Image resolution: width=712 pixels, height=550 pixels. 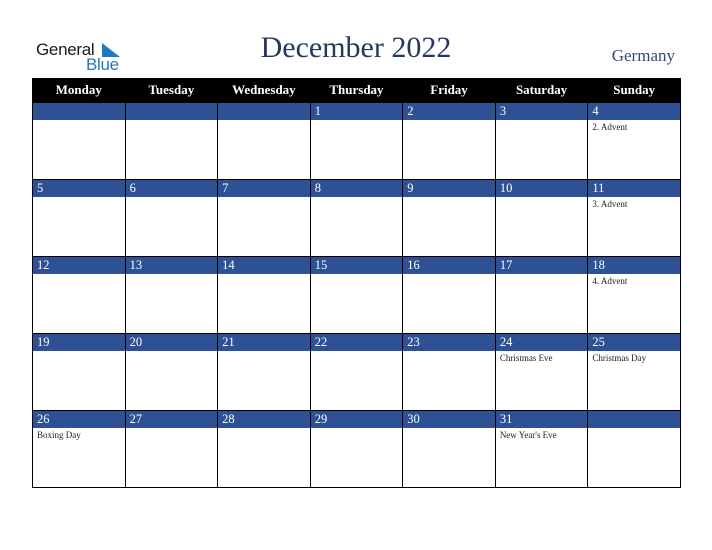 What do you see at coordinates (356, 47) in the screenshot?
I see `page-title: December 2022` at bounding box center [356, 47].